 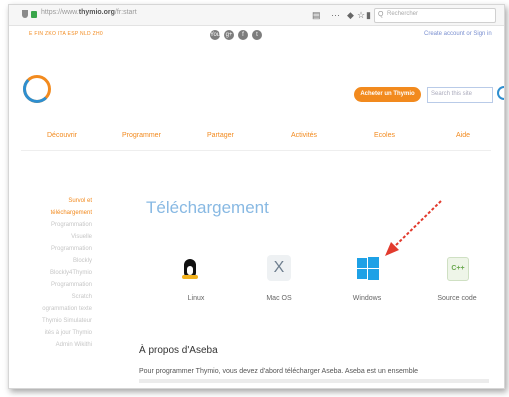 I want to click on download-linux: Linux, so click(x=196, y=278).